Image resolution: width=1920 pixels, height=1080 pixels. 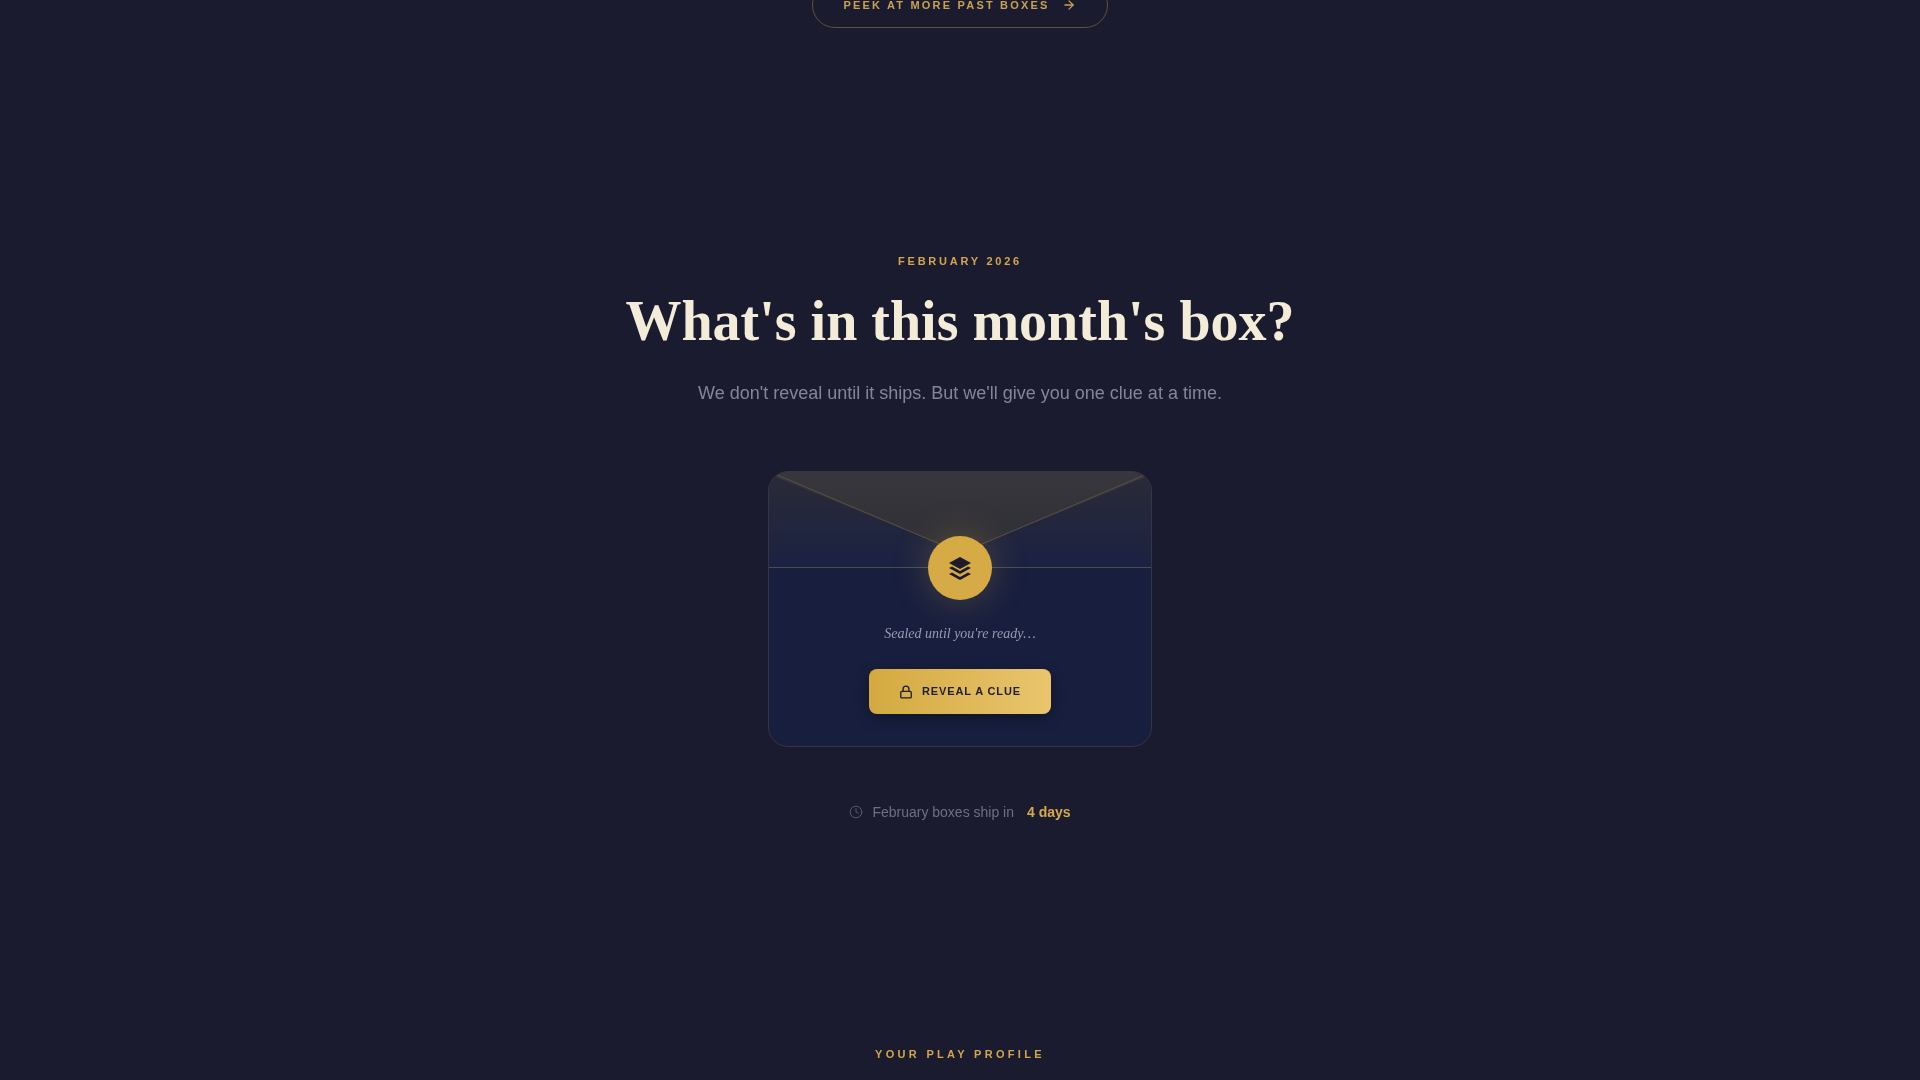 What do you see at coordinates (960, 393) in the screenshot?
I see `page-subtitle: We don't reveal until it ships. But we'll give you one clue at a time.` at bounding box center [960, 393].